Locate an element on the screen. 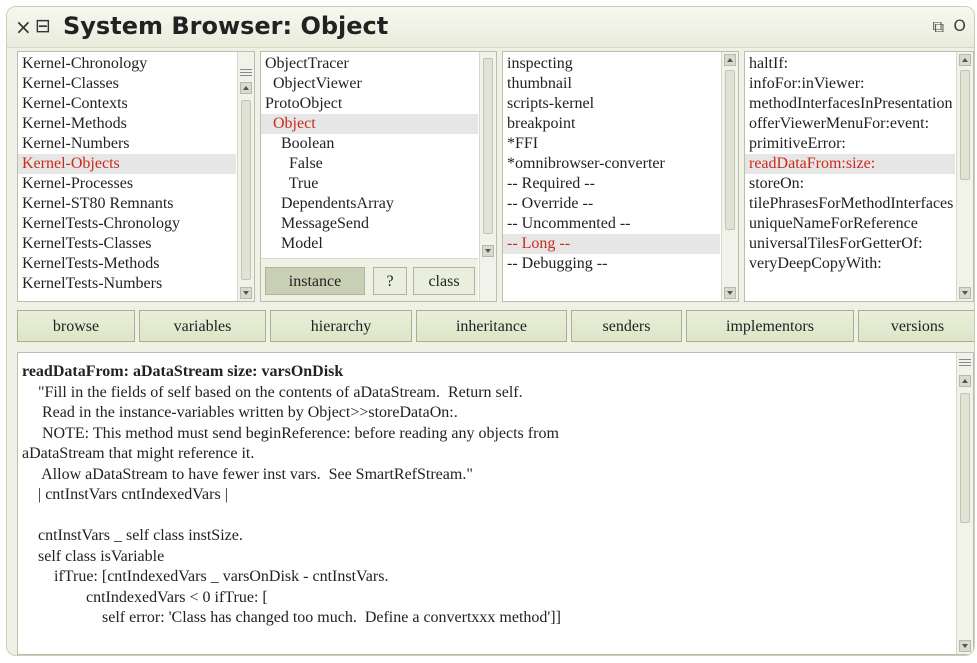 The width and height of the screenshot is (977, 663). package-item: Kernel-Numbers is located at coordinates (127, 144).